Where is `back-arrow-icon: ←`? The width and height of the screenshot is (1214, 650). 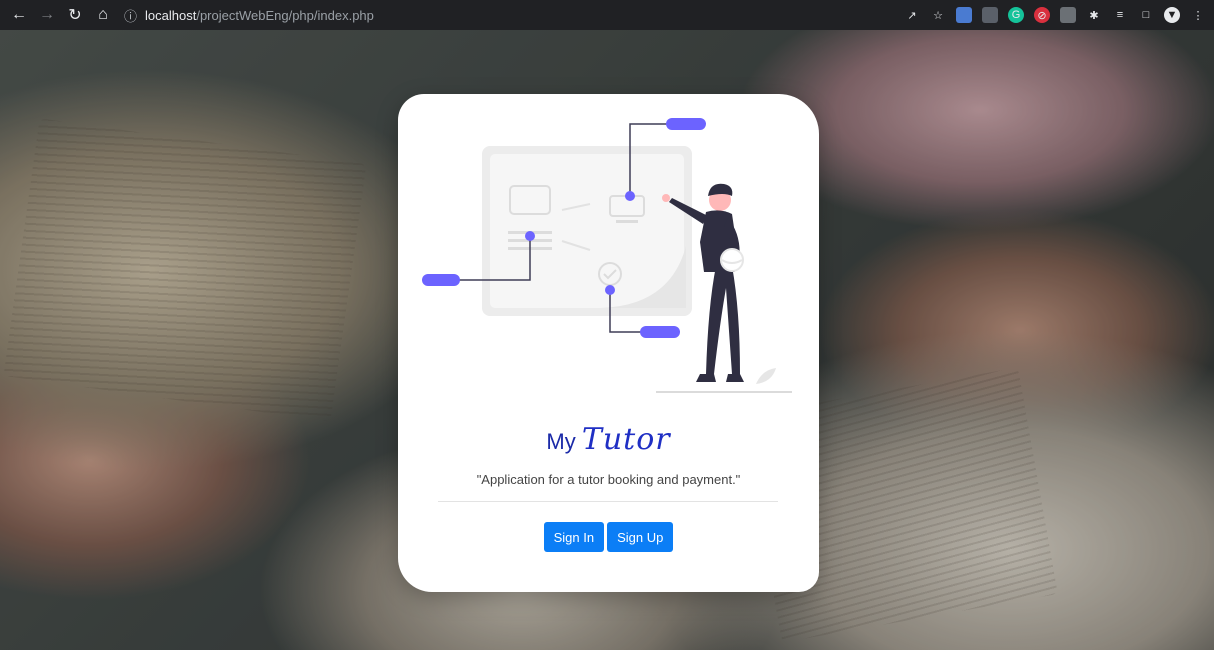 back-arrow-icon: ← is located at coordinates (19, 15).